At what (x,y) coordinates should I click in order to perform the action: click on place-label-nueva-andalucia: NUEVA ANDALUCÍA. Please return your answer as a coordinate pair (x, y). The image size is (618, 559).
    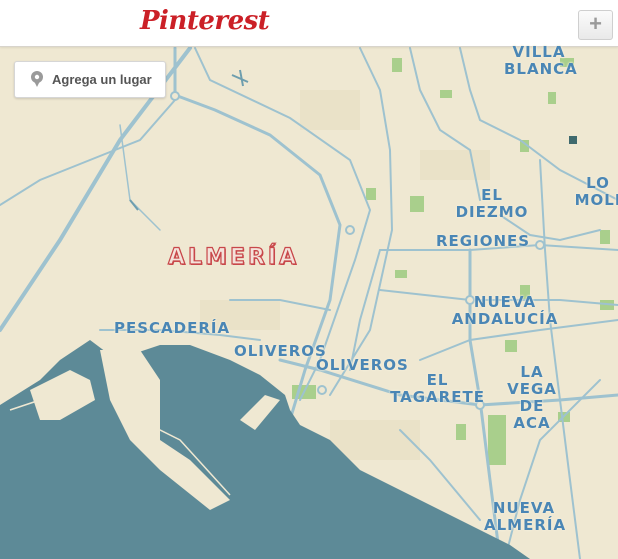
    Looking at the image, I should click on (505, 310).